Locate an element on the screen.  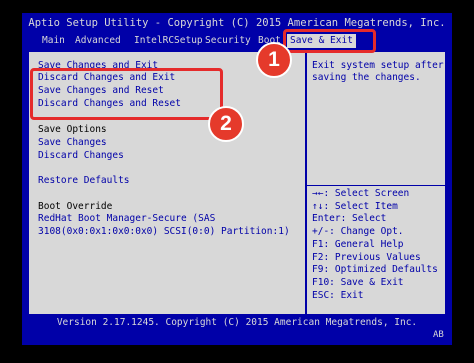
tab-main: Main is located at coordinates (53, 41).